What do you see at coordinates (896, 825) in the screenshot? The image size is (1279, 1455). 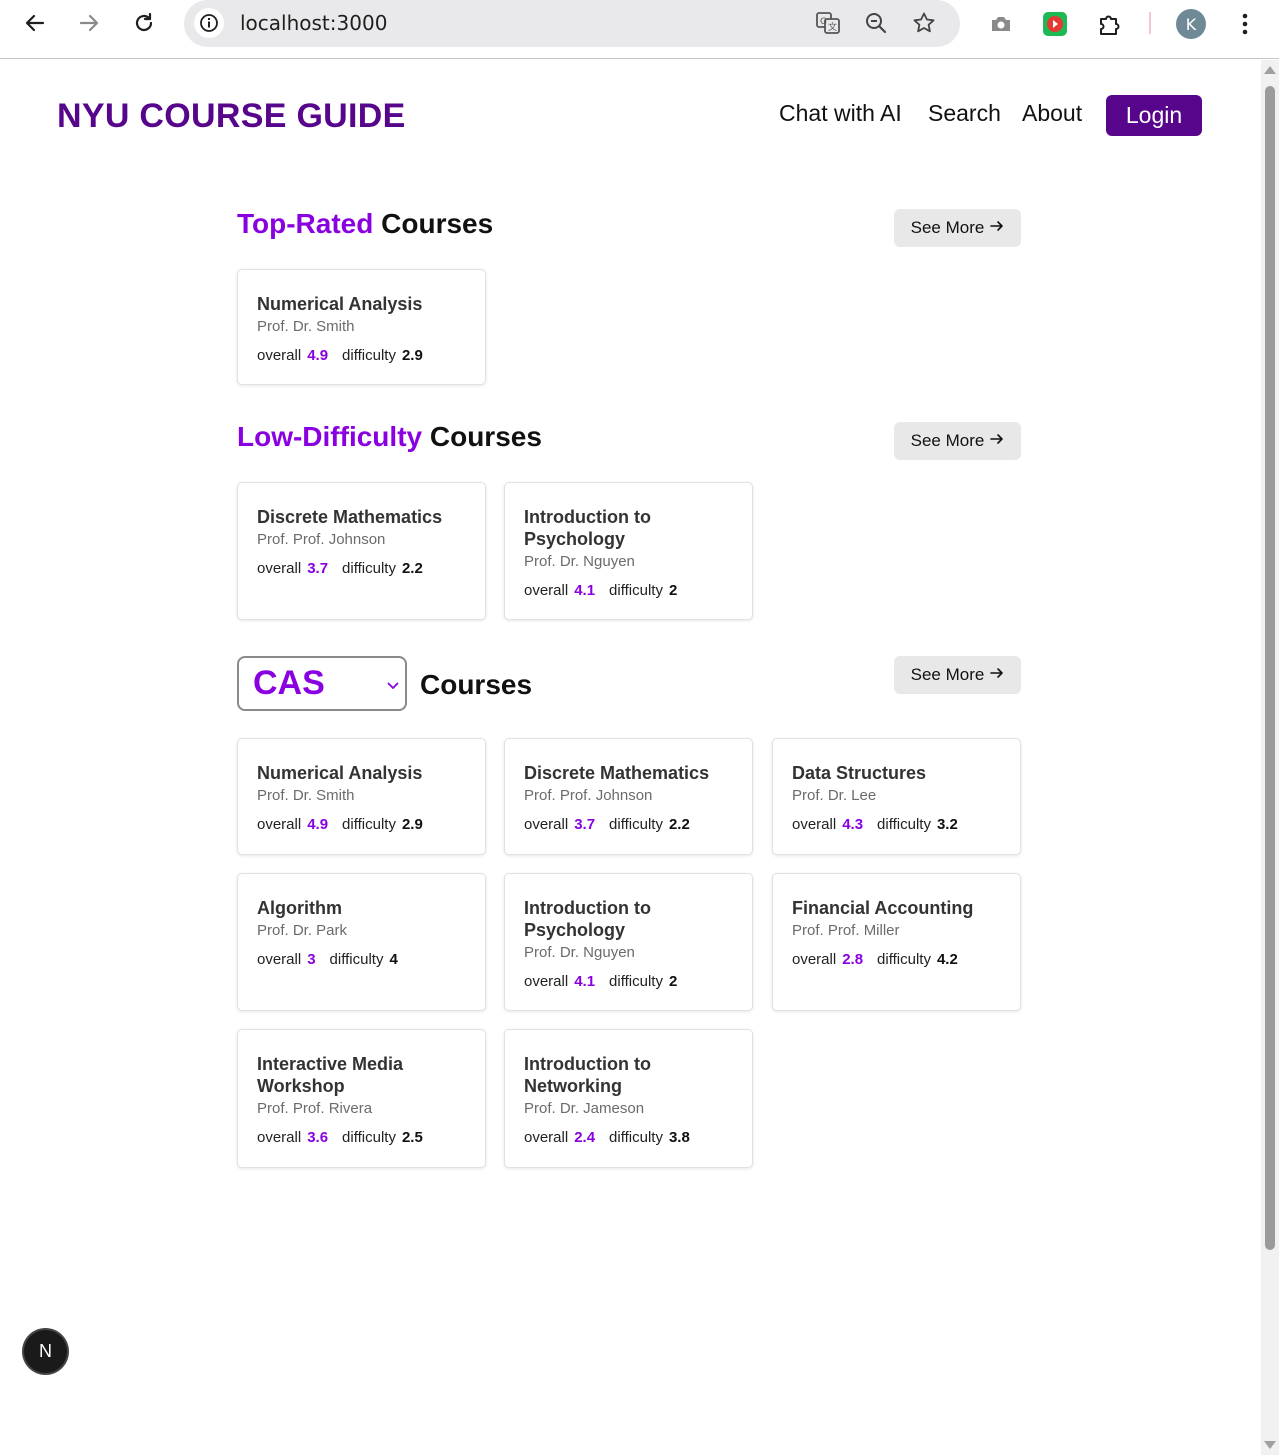 I see `course-stats: overall 4.3 difficulty 3.2` at bounding box center [896, 825].